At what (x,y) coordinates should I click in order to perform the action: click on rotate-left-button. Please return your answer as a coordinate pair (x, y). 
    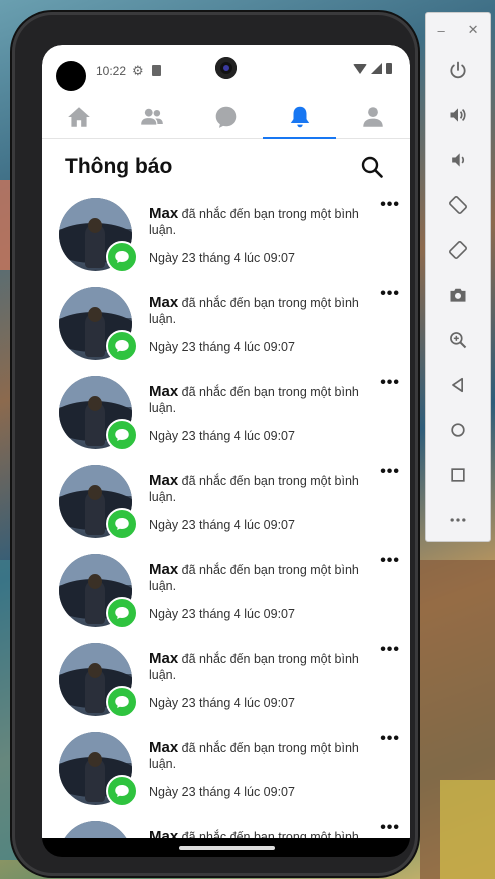
    Looking at the image, I should click on (458, 204).